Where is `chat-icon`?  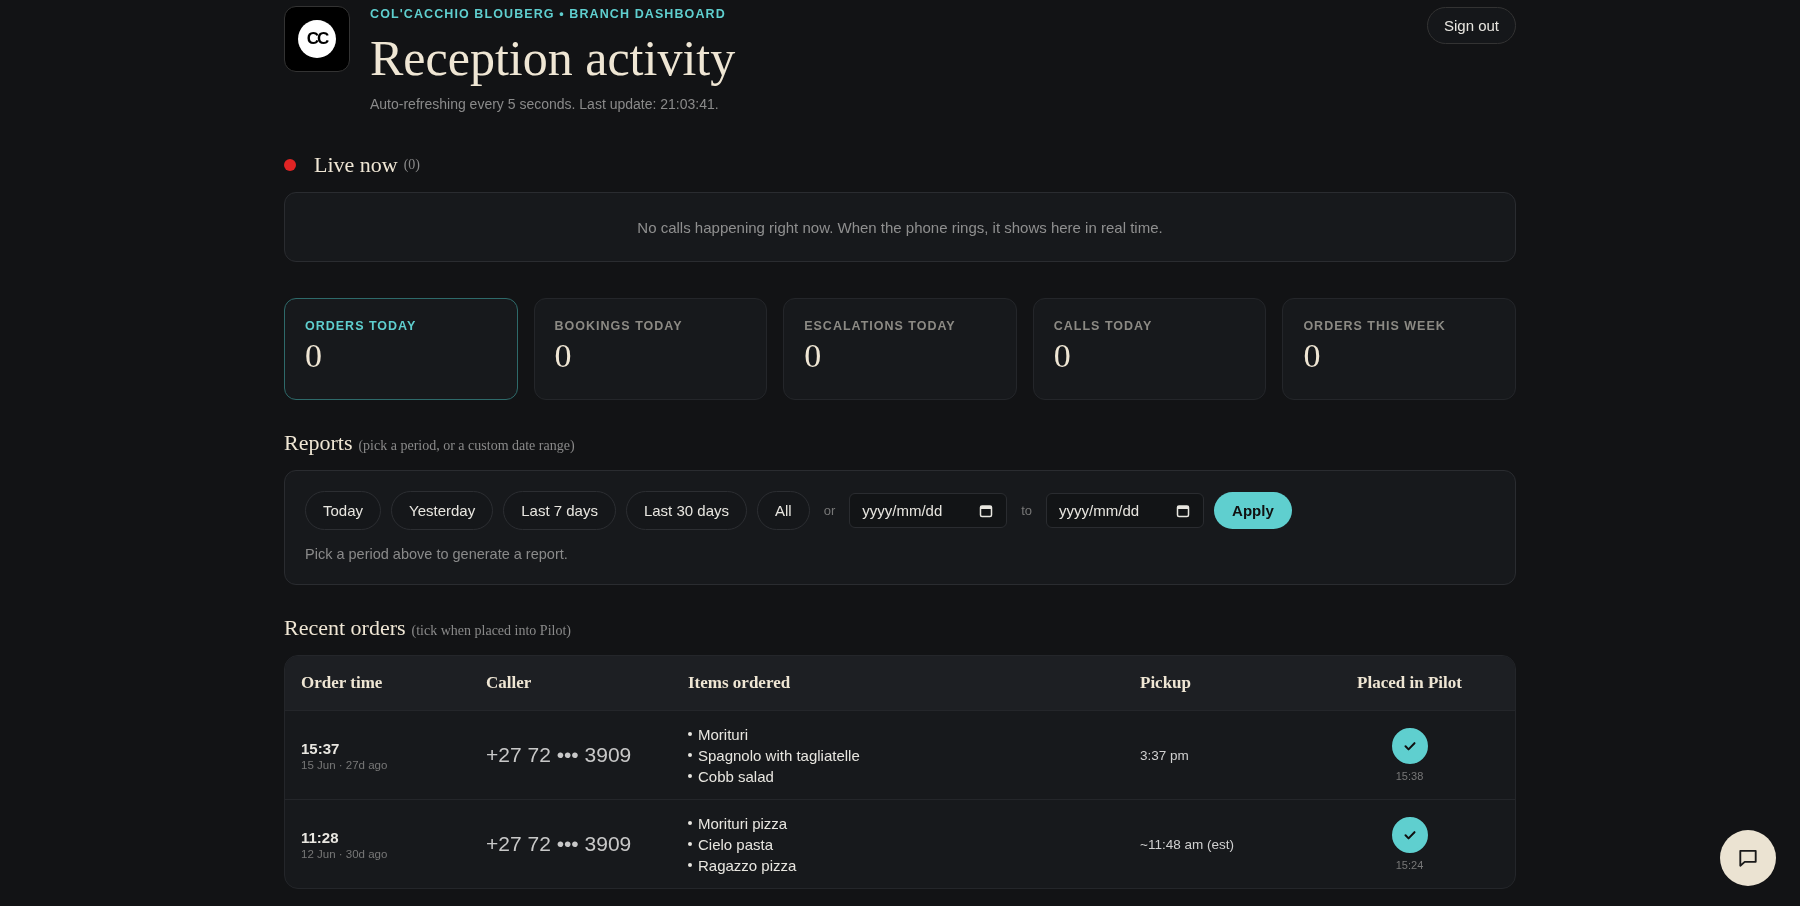 chat-icon is located at coordinates (1748, 858).